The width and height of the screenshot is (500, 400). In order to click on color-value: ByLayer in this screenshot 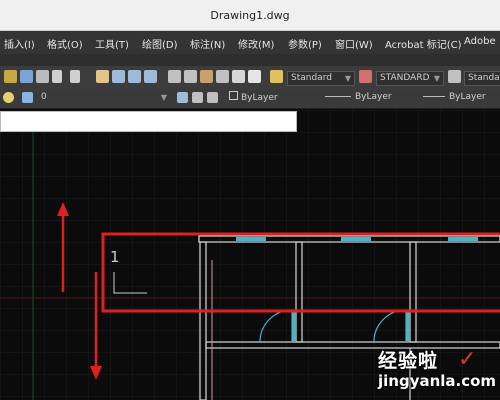, I will do `click(259, 98)`.